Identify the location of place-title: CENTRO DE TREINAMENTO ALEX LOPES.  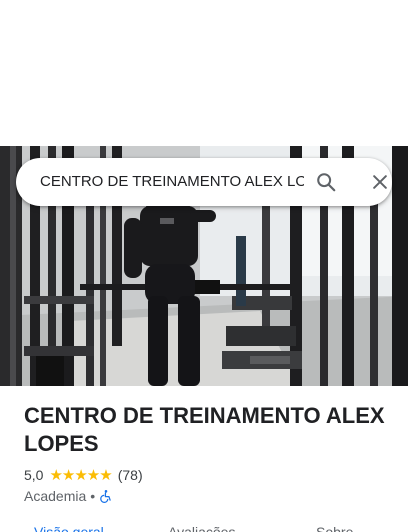
(204, 429).